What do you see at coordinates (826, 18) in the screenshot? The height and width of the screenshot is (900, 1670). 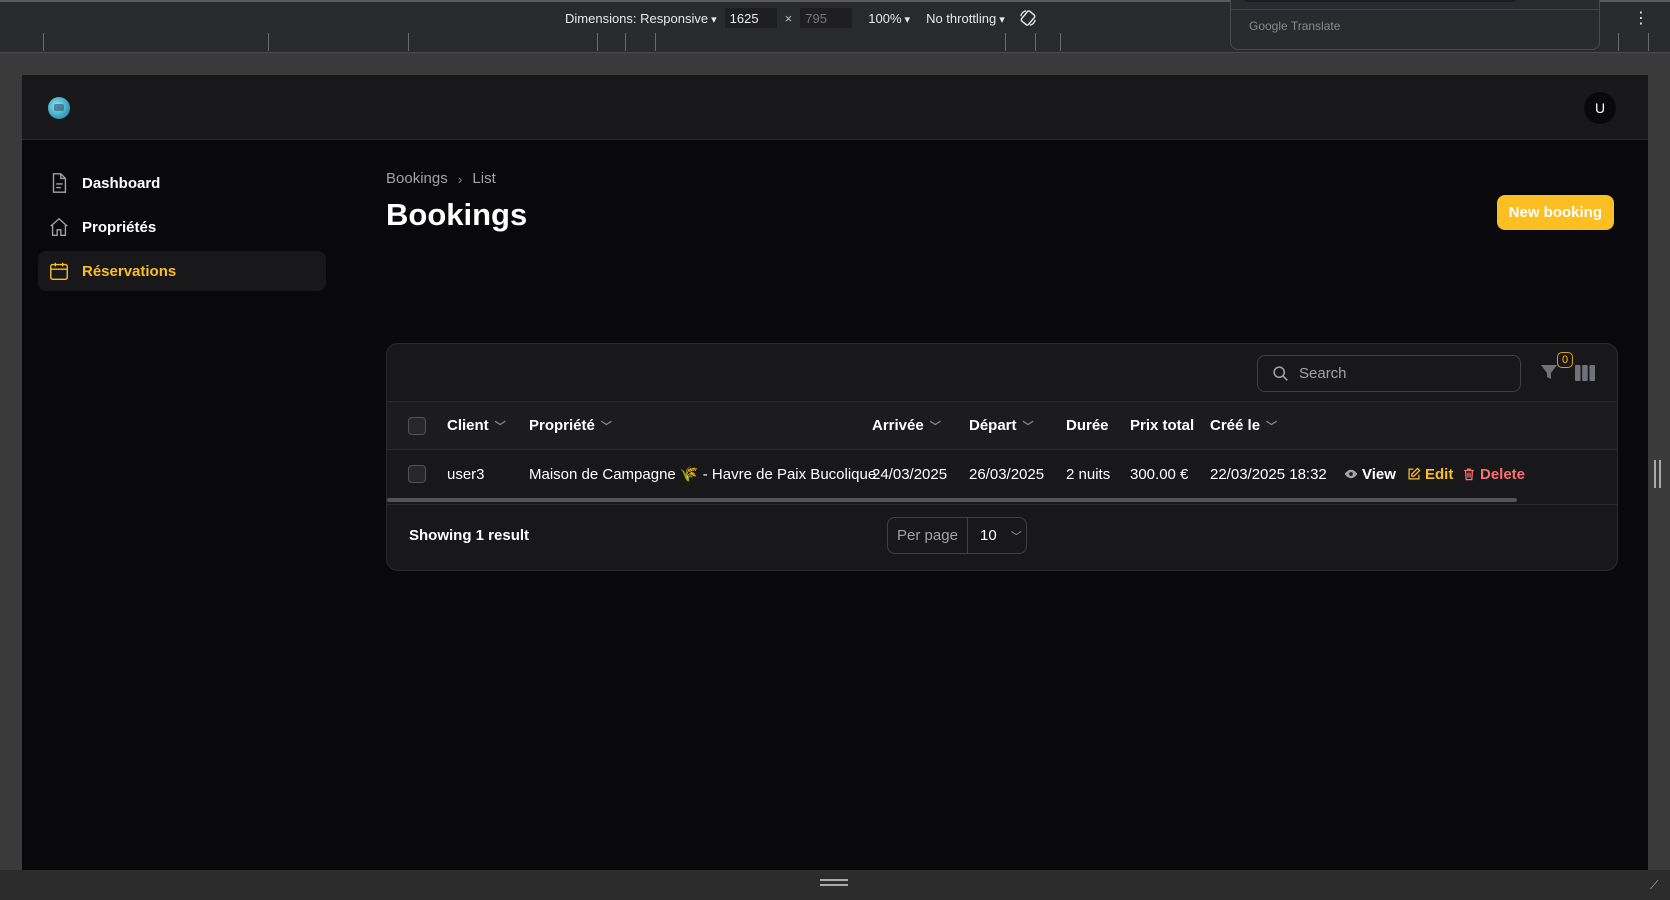 I see `height-input` at bounding box center [826, 18].